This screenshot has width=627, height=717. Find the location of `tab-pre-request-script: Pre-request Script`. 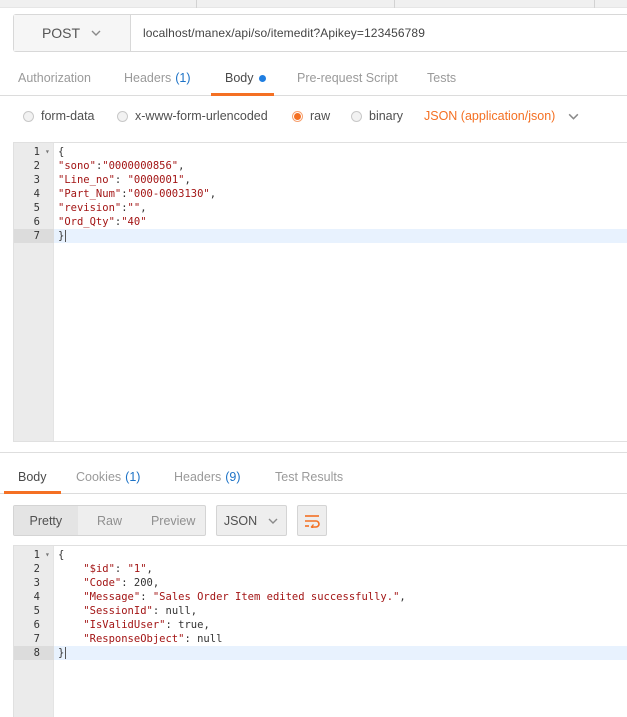

tab-pre-request-script: Pre-request Script is located at coordinates (347, 78).